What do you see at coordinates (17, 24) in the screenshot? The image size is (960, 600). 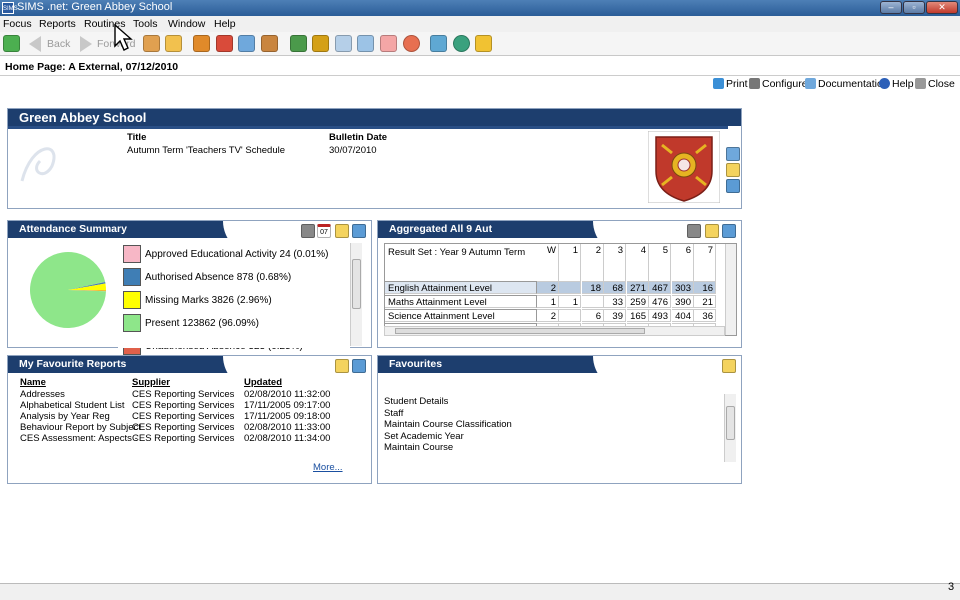 I see `menu-focus: Focus` at bounding box center [17, 24].